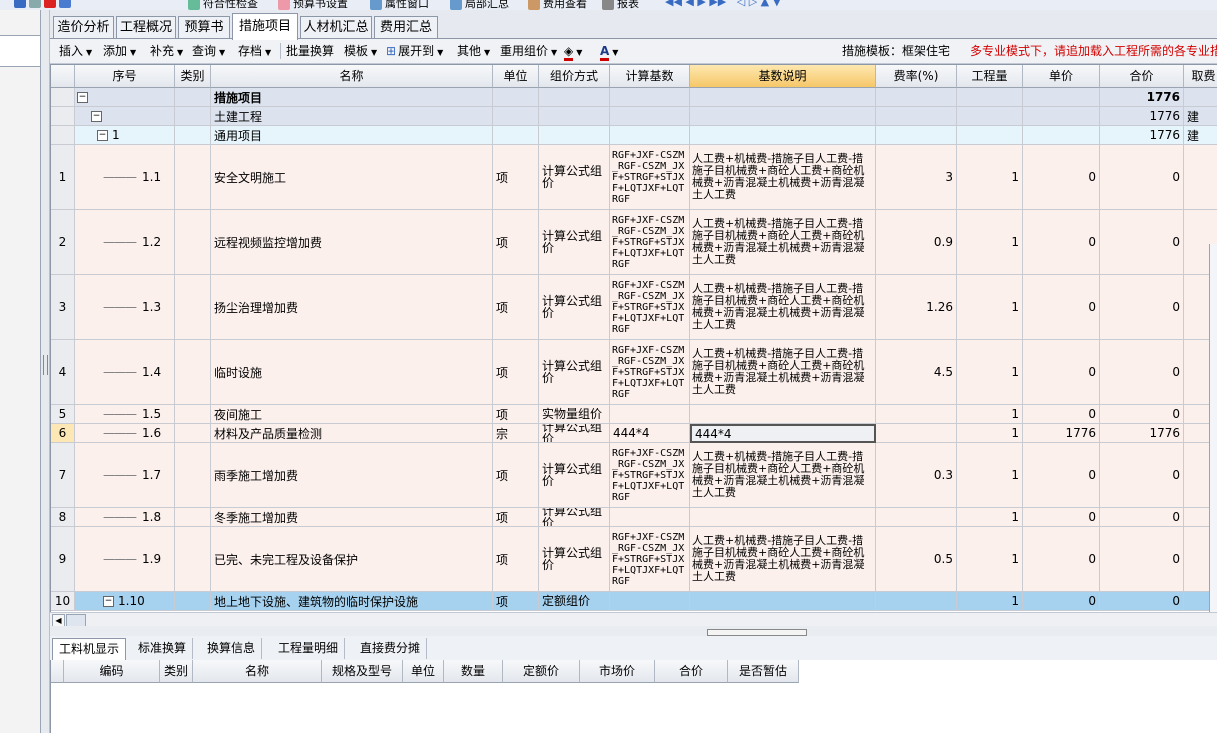 This screenshot has width=1217, height=733. I want to click on tab-labor-material-display: 工料机显示, so click(89, 649).